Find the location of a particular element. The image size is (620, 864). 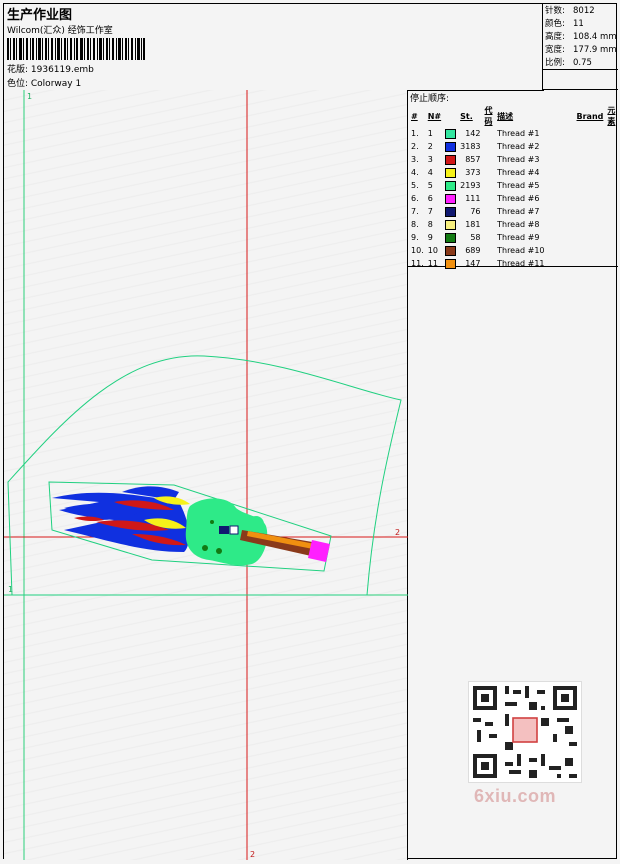

row-stitches: 857 is located at coordinates (473, 159).